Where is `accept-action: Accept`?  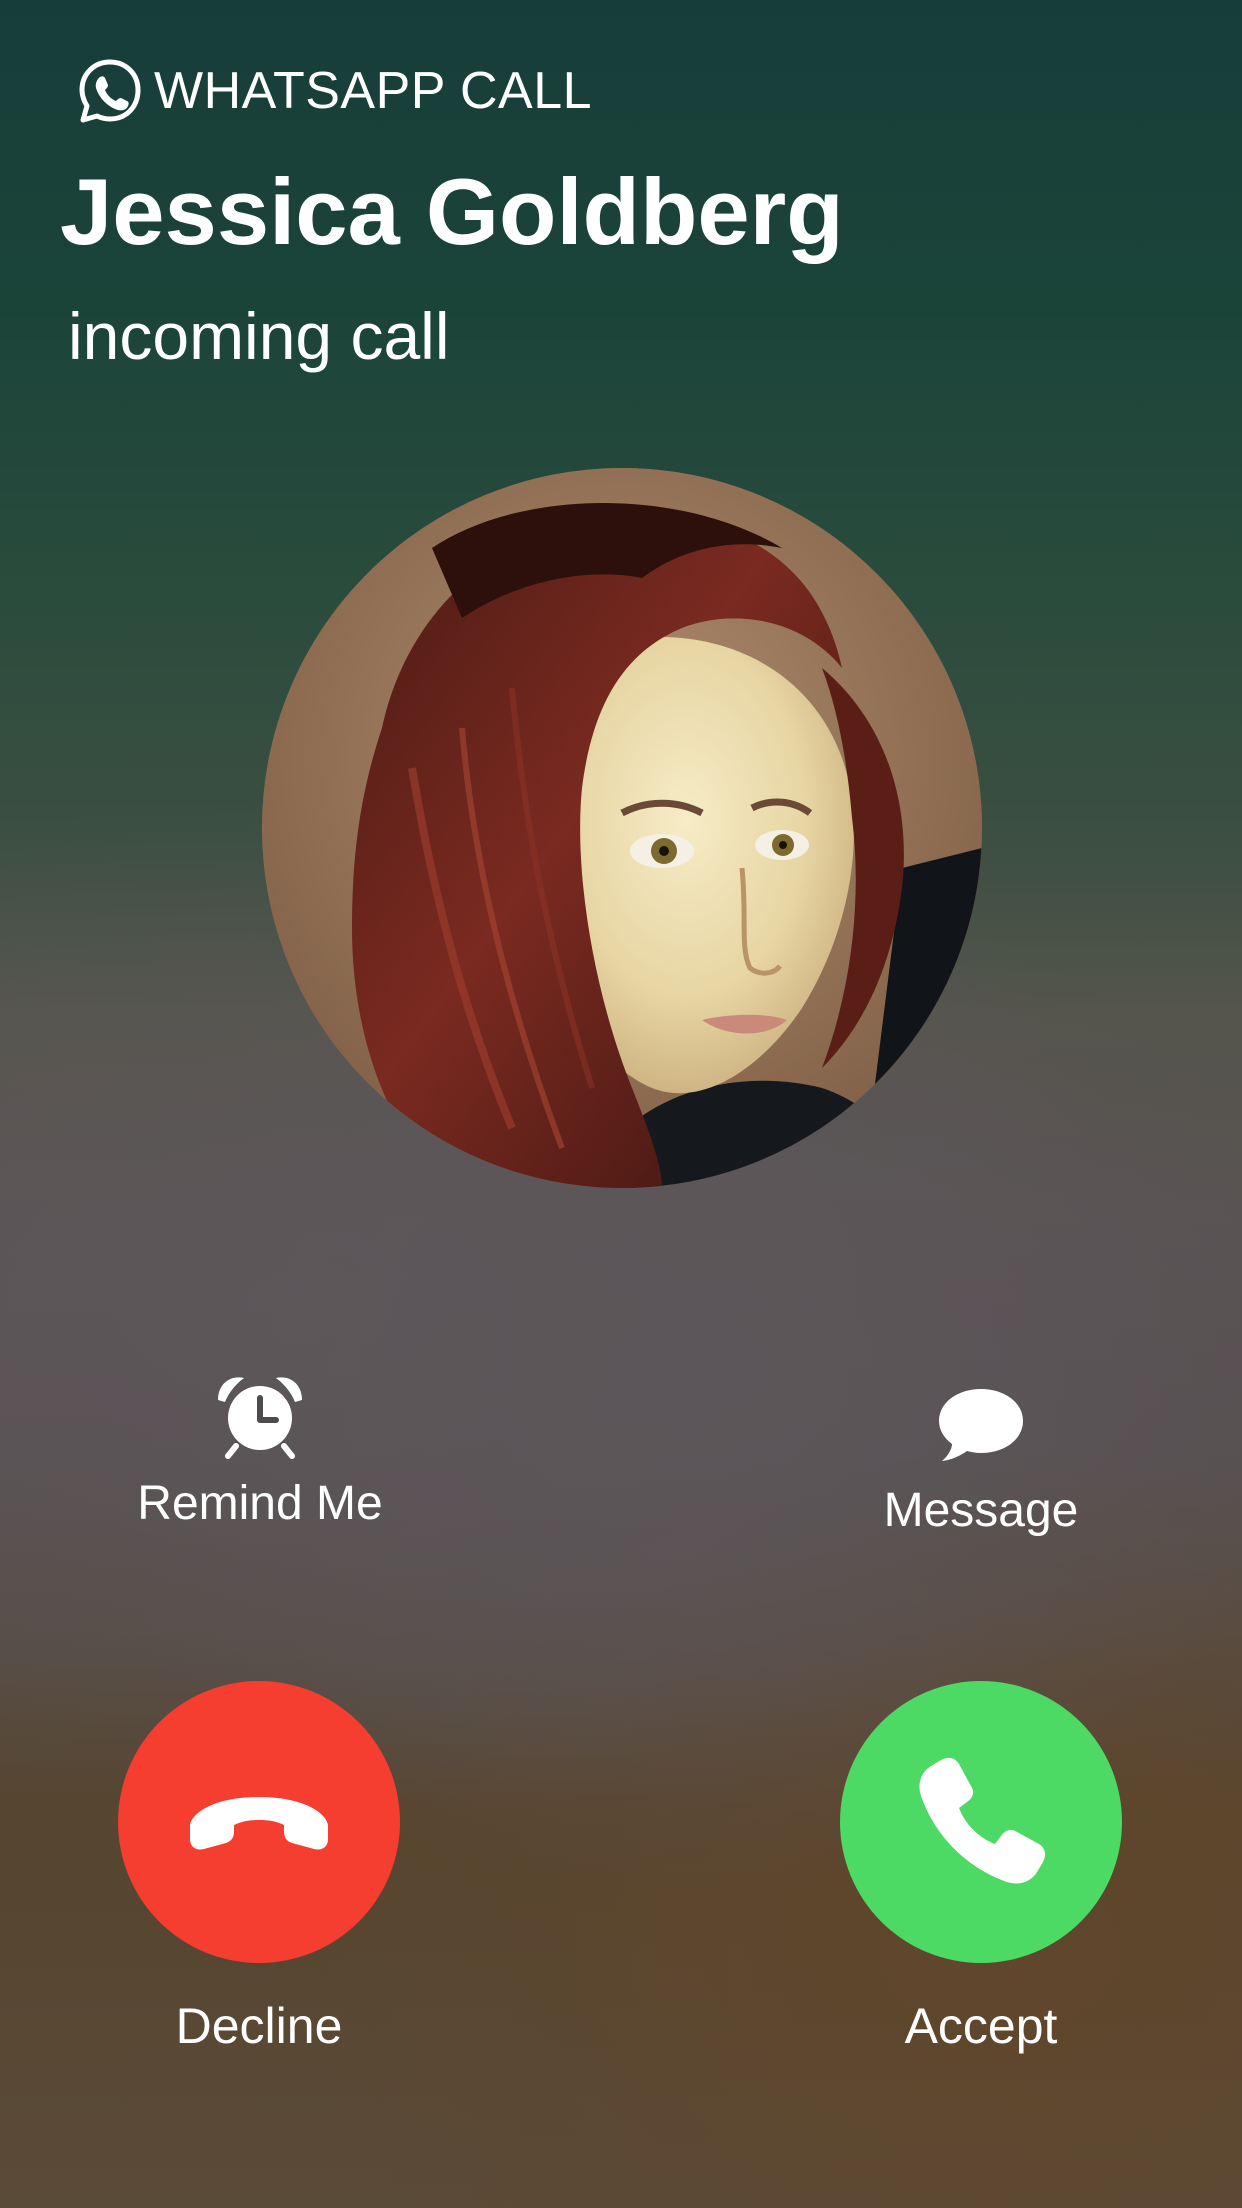
accept-action: Accept is located at coordinates (981, 1867).